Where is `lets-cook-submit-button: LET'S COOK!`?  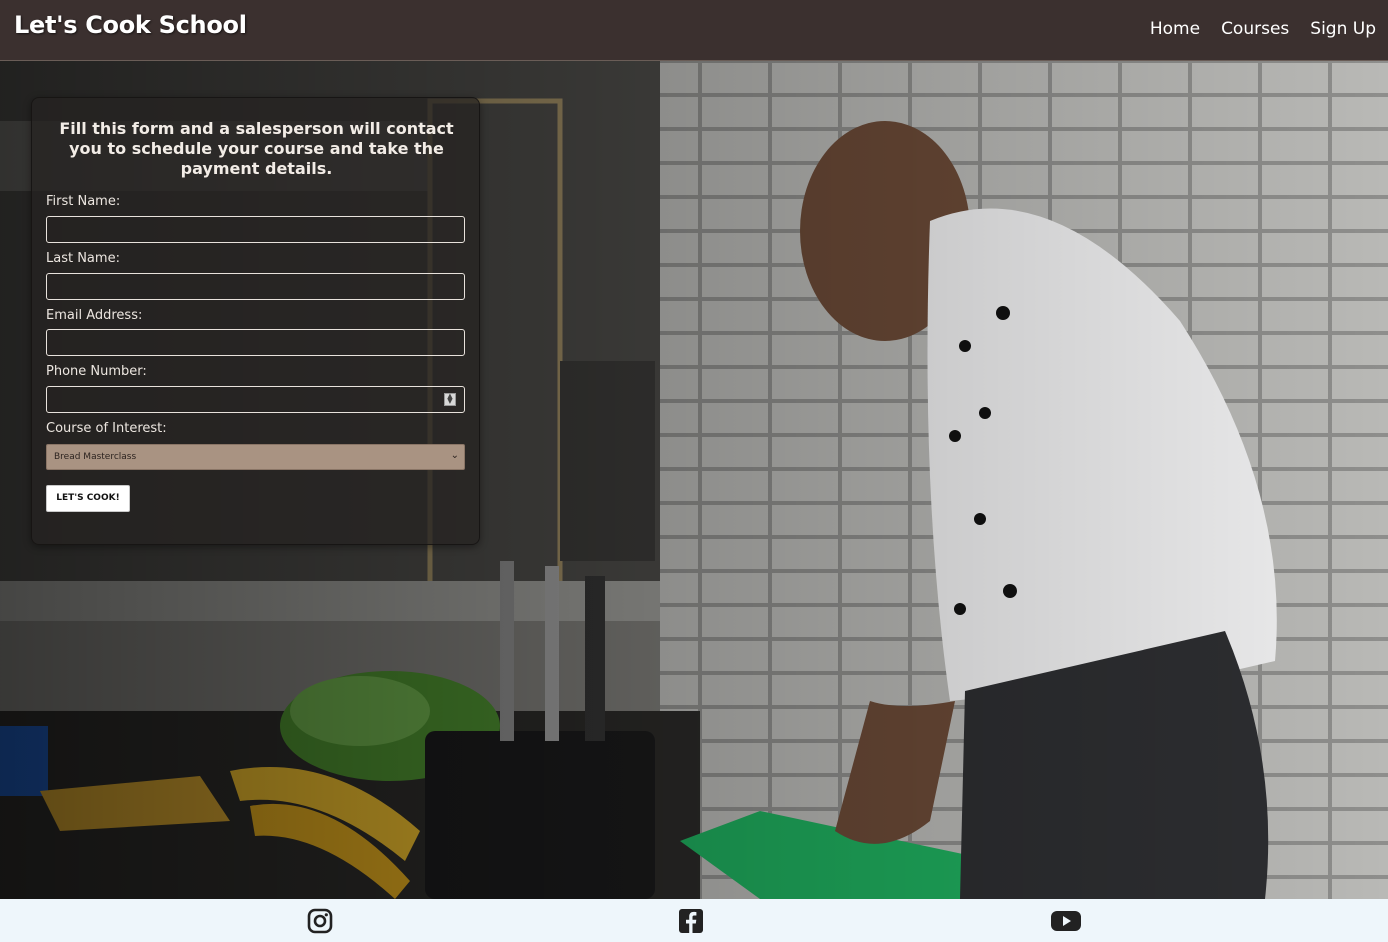
lets-cook-submit-button: LET'S COOK! is located at coordinates (88, 498).